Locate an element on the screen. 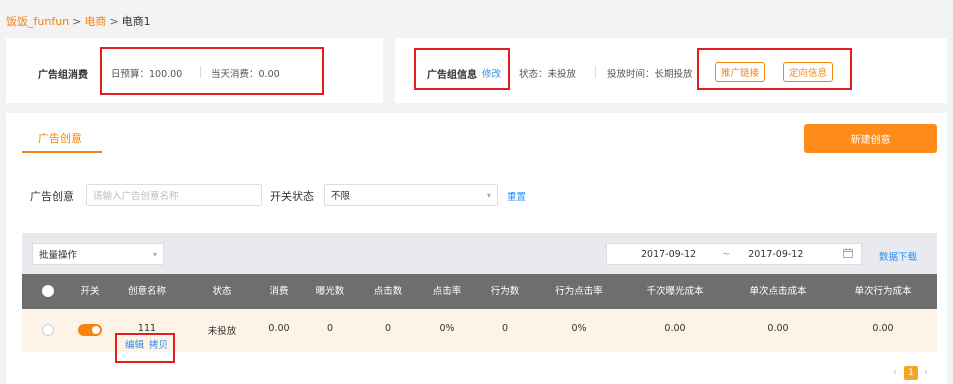  column-header: 开关 is located at coordinates (90, 291).